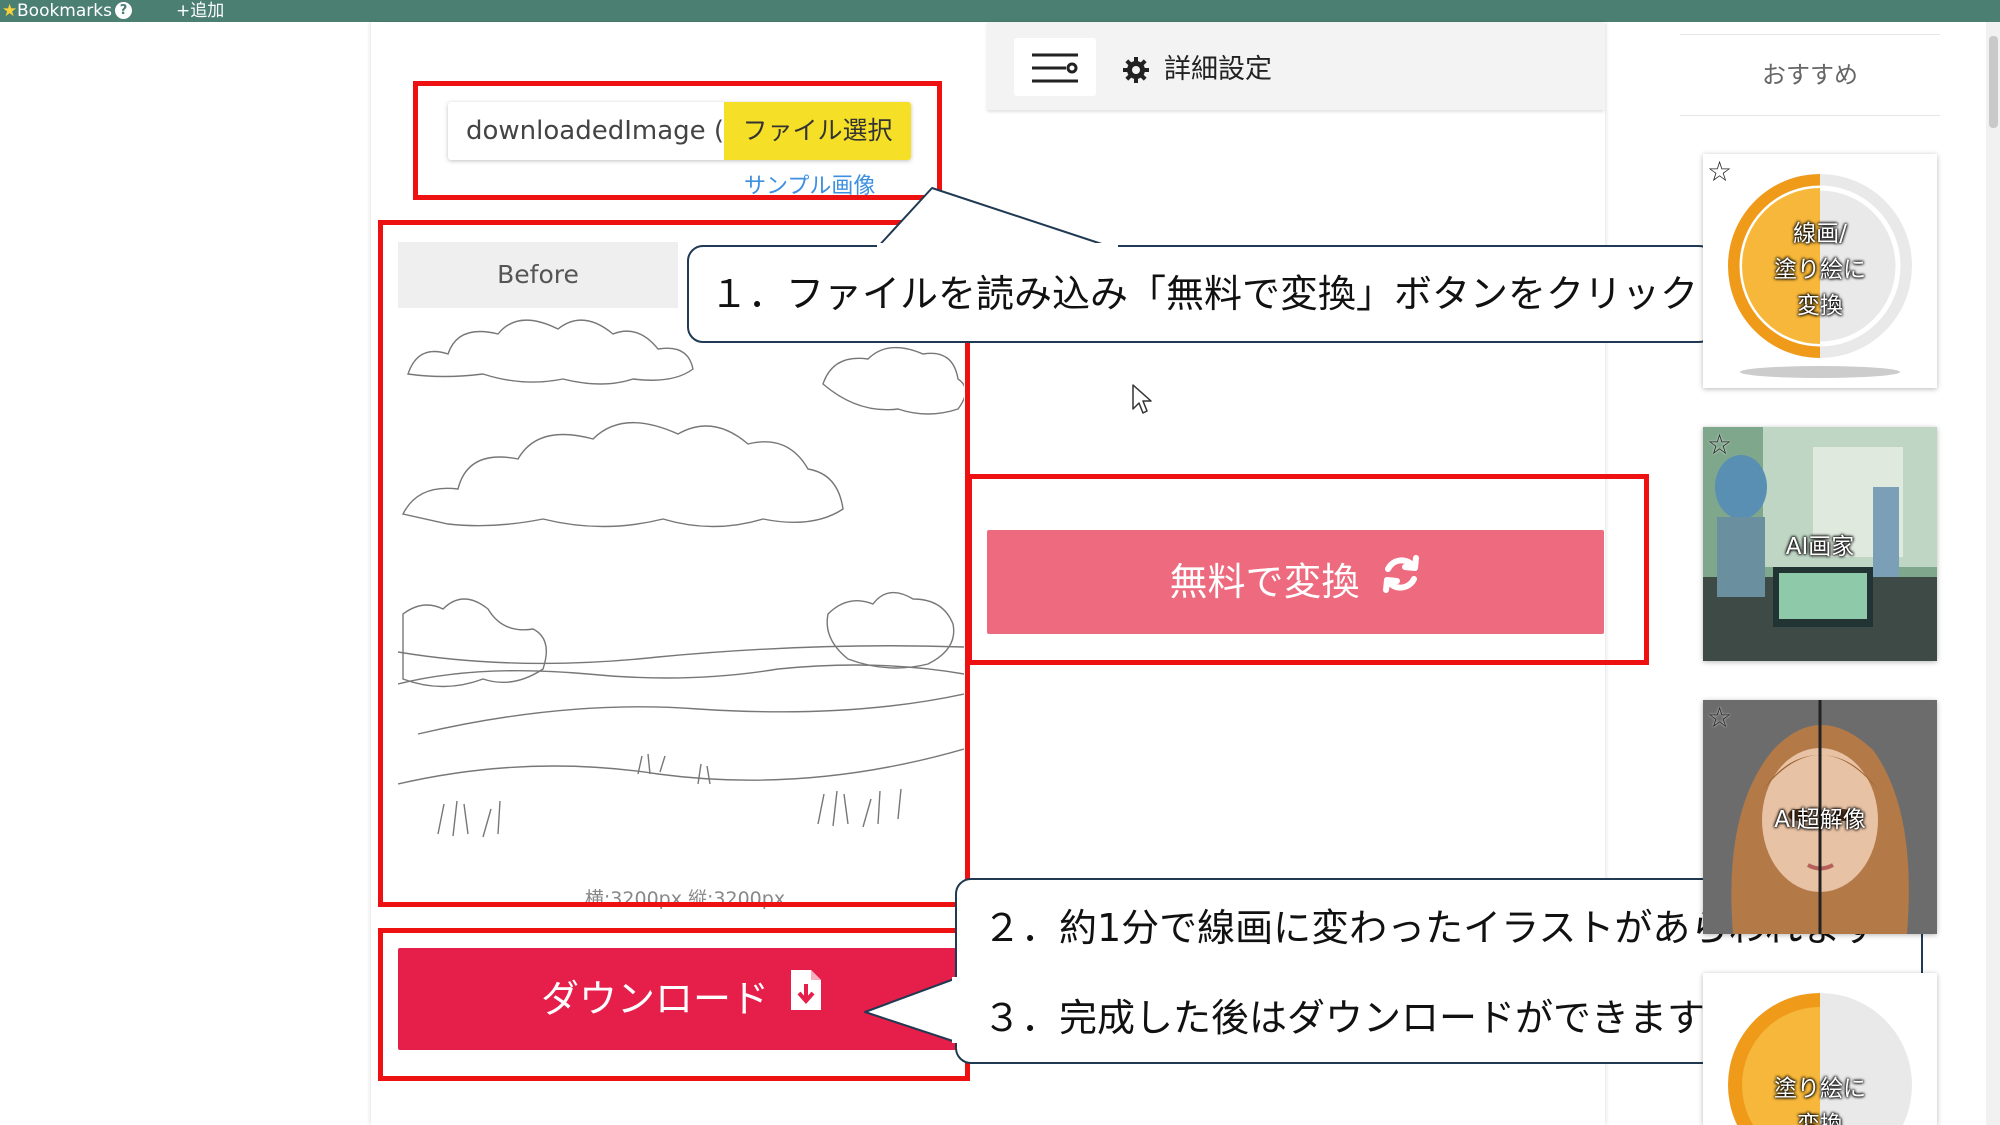 The image size is (2000, 1125). I want to click on card-label: AI超解像, so click(1820, 820).